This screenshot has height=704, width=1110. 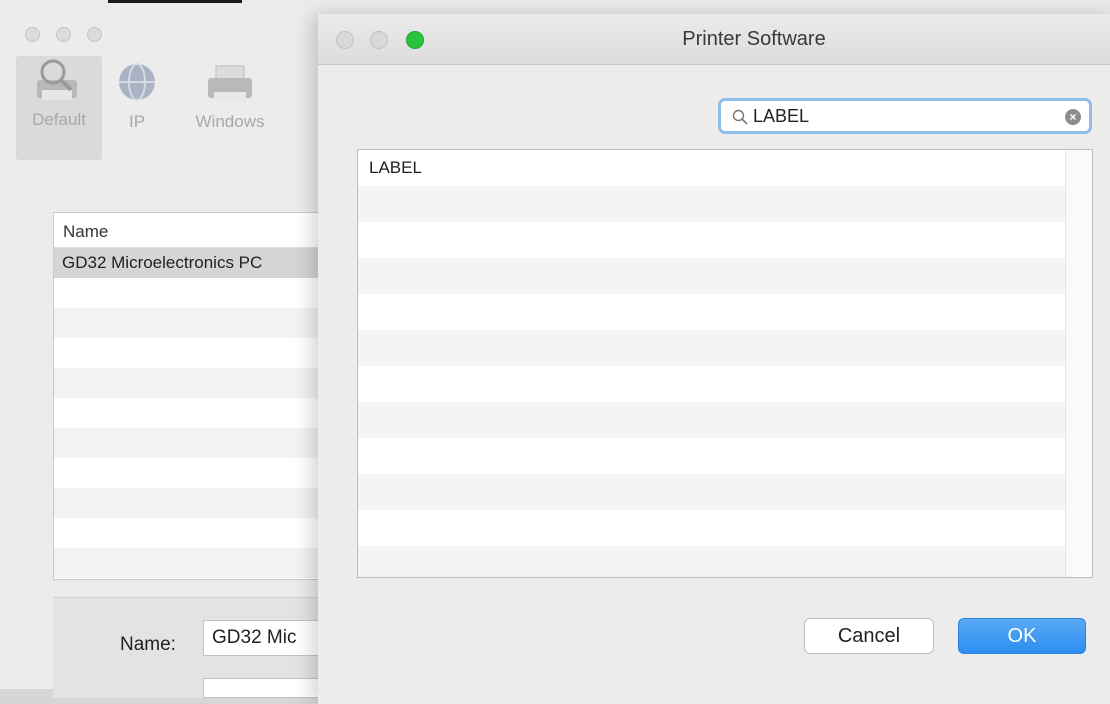 I want to click on toolbar-default: Default, so click(x=59, y=108).